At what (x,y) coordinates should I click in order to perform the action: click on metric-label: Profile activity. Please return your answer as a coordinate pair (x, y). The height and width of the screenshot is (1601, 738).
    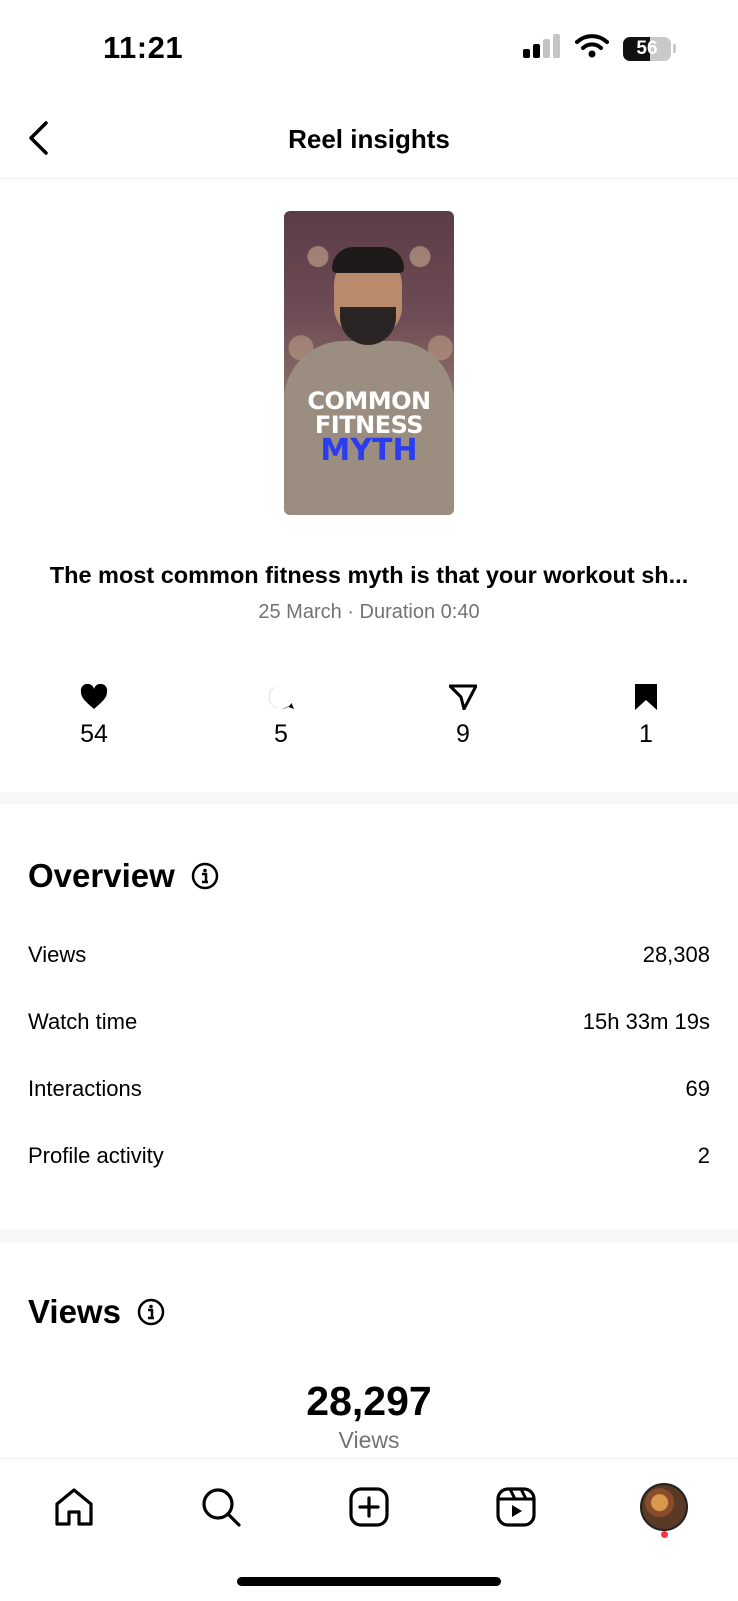
    Looking at the image, I should click on (96, 1155).